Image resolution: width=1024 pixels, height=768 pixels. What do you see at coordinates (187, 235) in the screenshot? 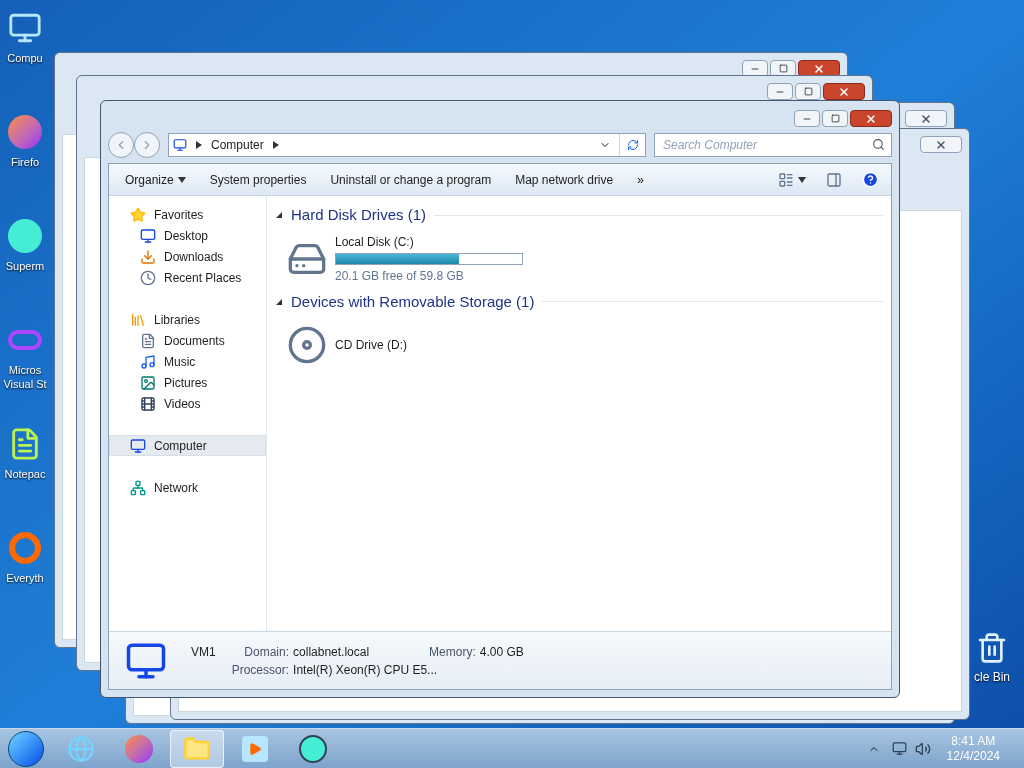
I see `sidebar-item: Desktop` at bounding box center [187, 235].